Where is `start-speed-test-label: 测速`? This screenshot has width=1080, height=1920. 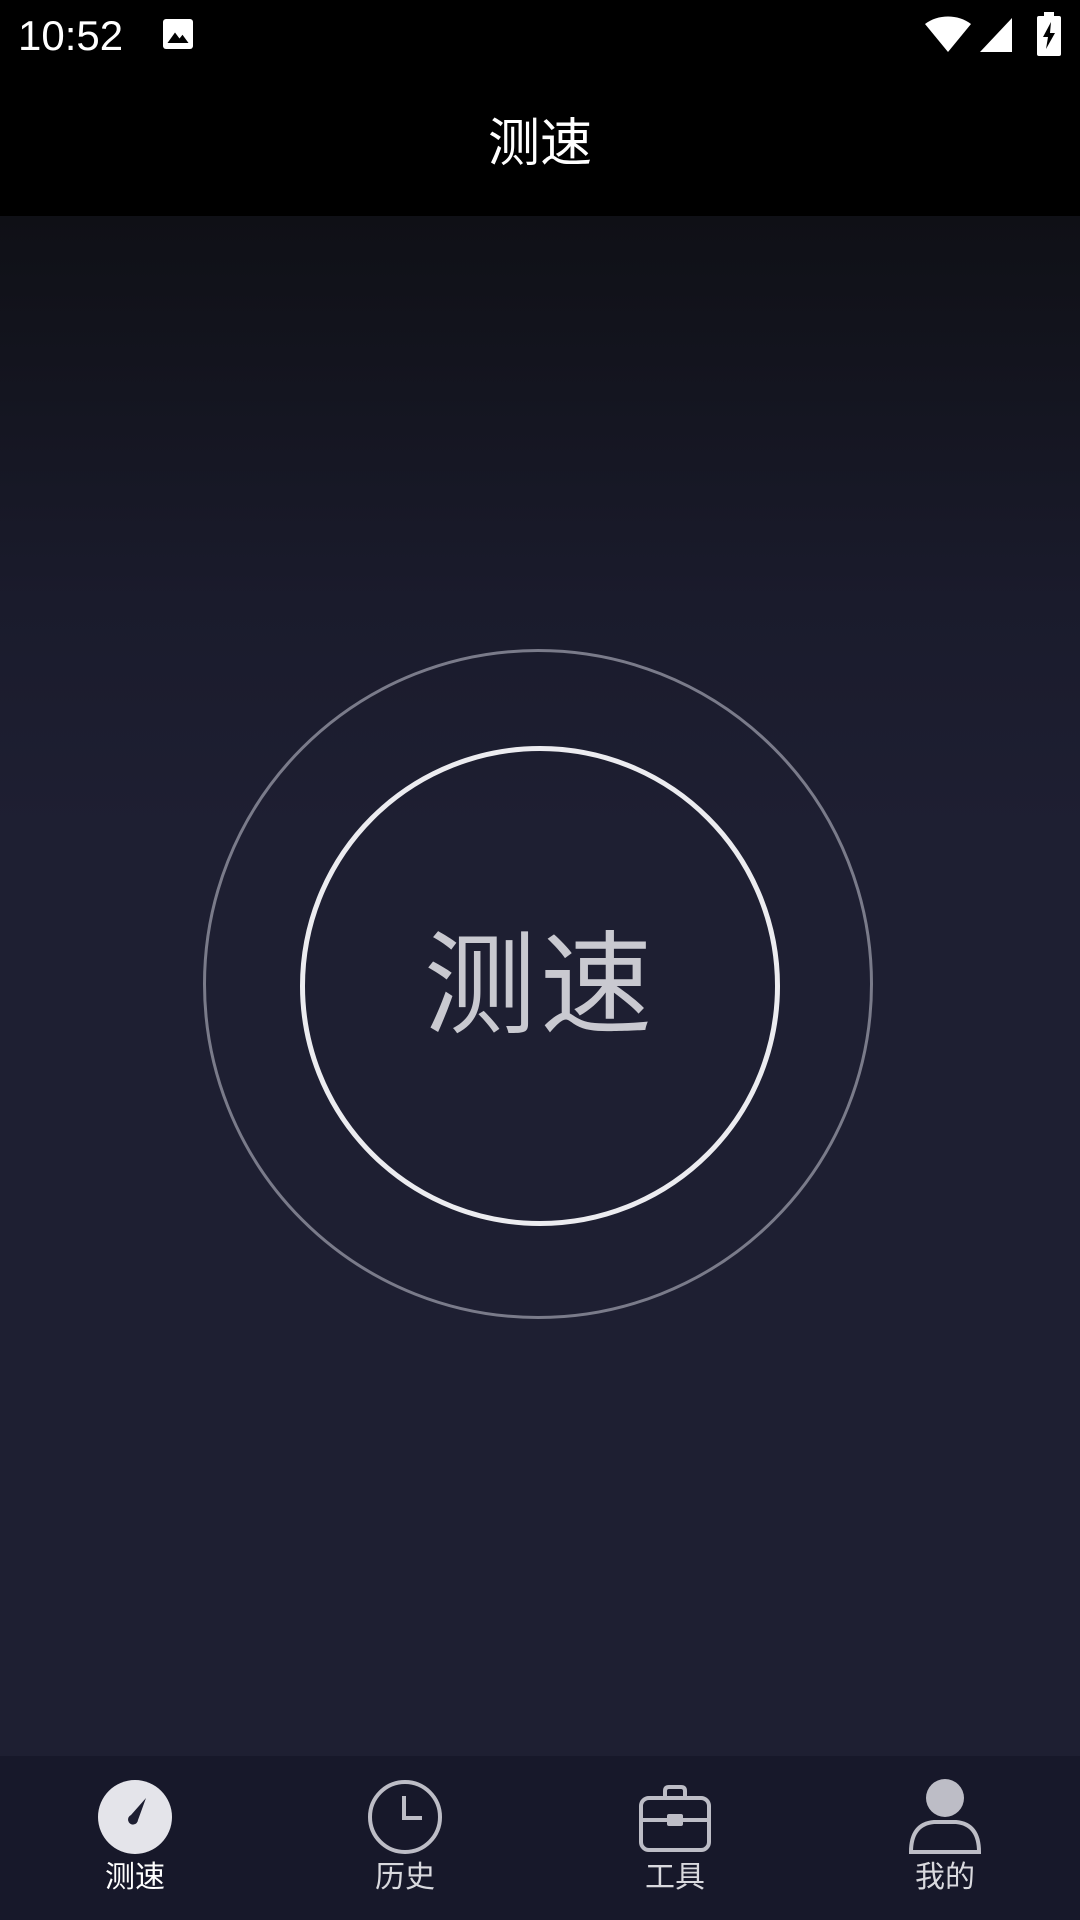
start-speed-test-label: 测速 is located at coordinates (540, 986).